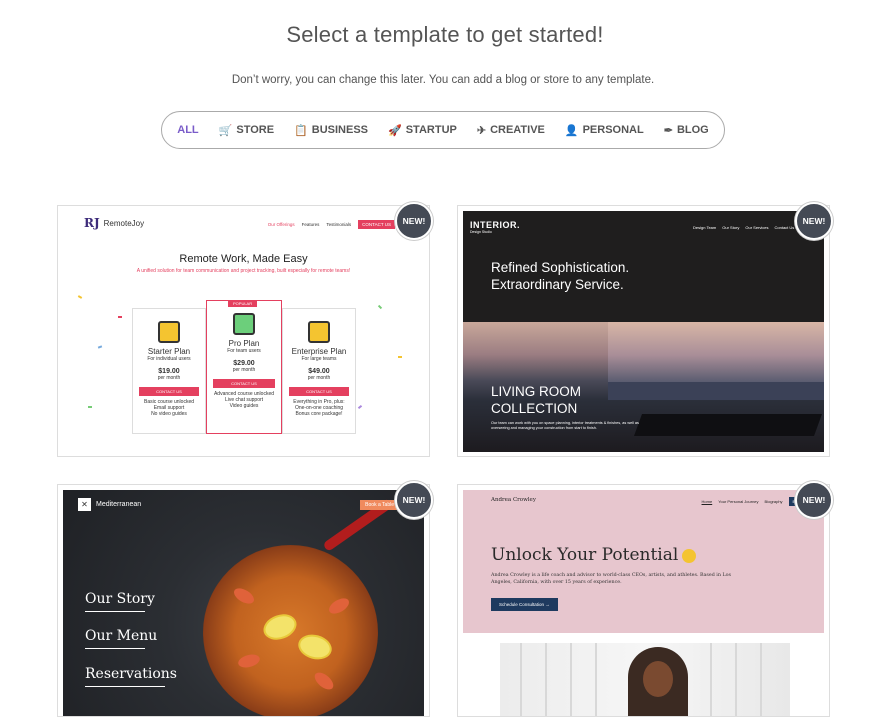  Describe the element at coordinates (481, 130) in the screenshot. I see `paper-plane-icon: ✈` at that location.